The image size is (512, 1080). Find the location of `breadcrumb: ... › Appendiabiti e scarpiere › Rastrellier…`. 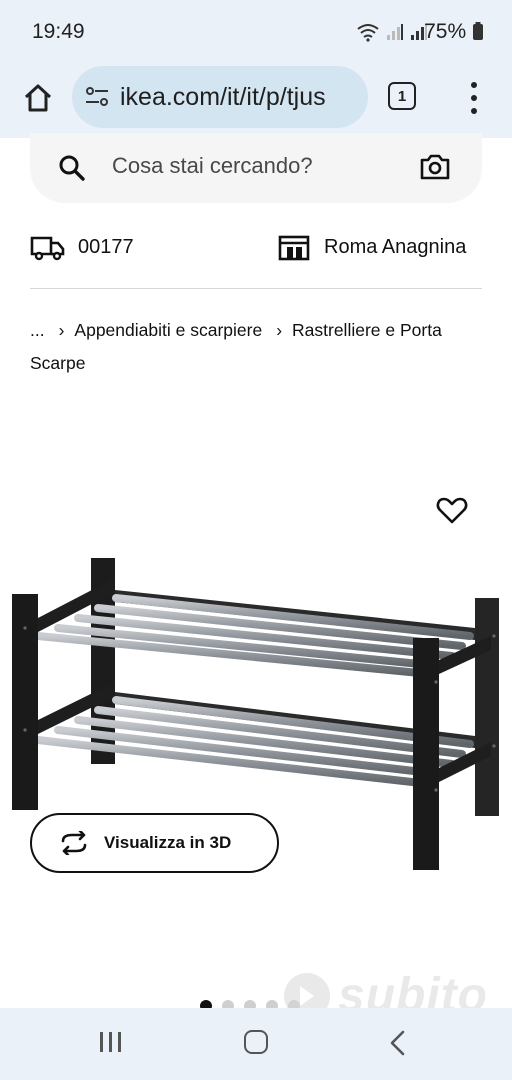

breadcrumb: ... › Appendiabiti e scarpiere › Rastrellier… is located at coordinates (260, 347).